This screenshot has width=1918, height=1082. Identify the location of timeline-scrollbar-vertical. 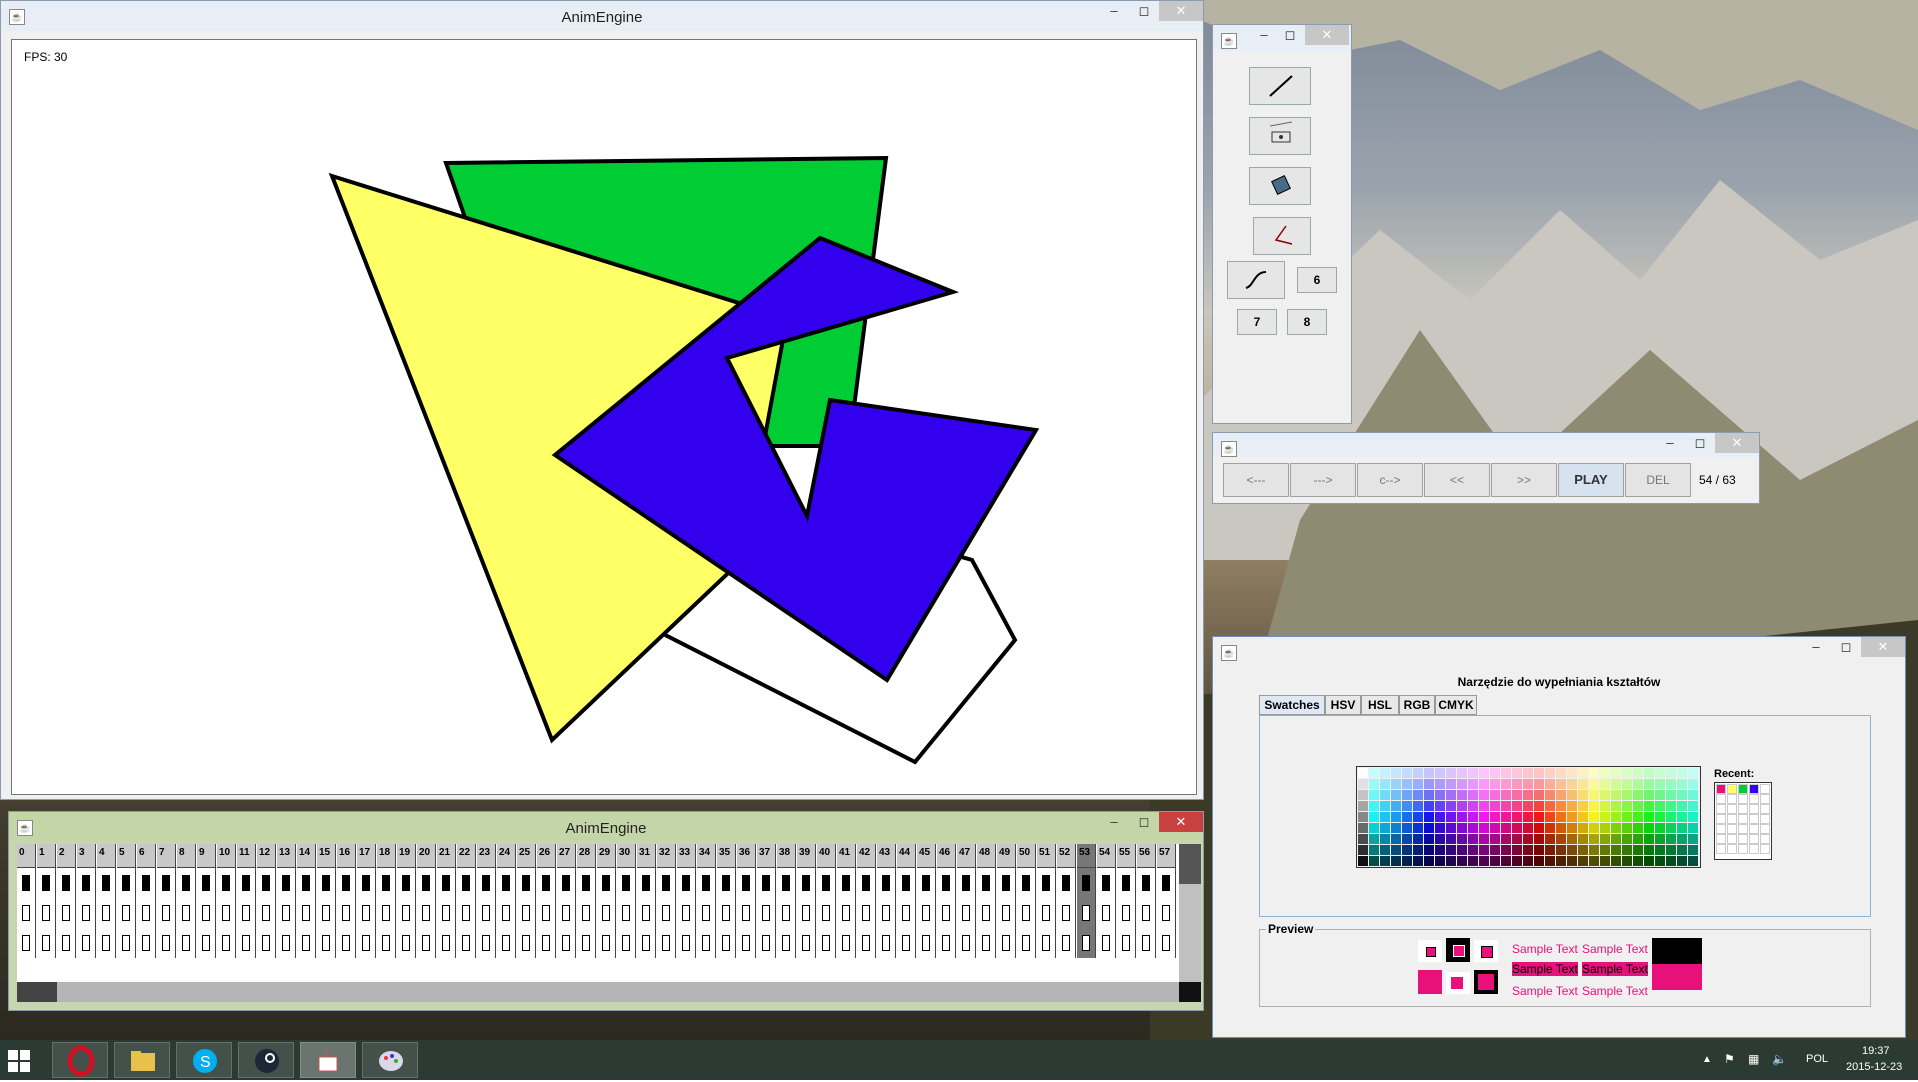
(1190, 916).